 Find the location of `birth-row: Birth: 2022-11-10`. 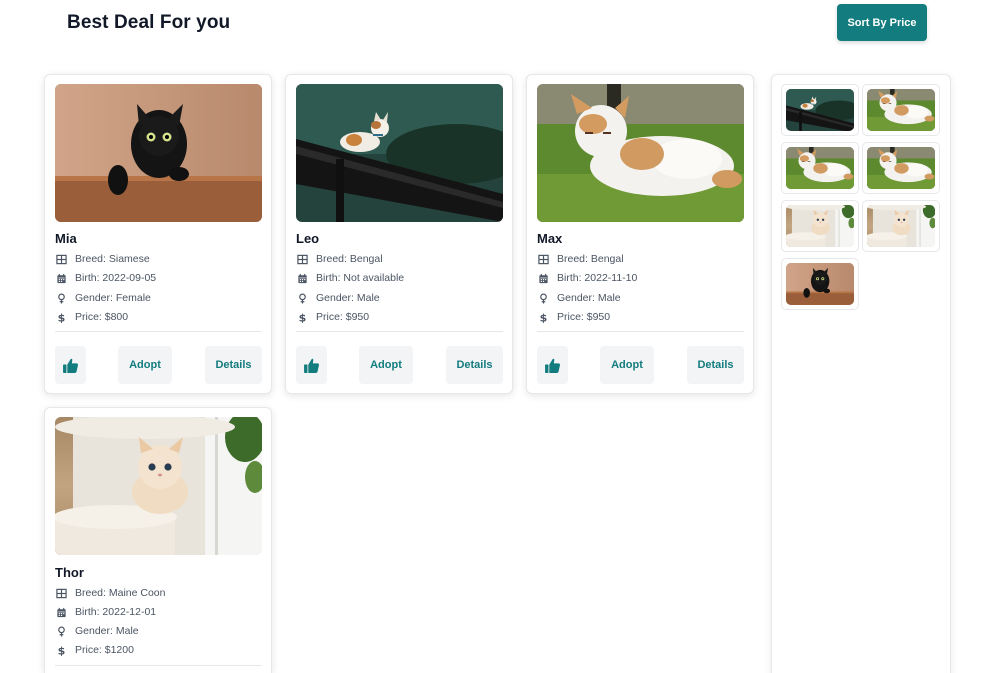

birth-row: Birth: 2022-11-10 is located at coordinates (587, 278).